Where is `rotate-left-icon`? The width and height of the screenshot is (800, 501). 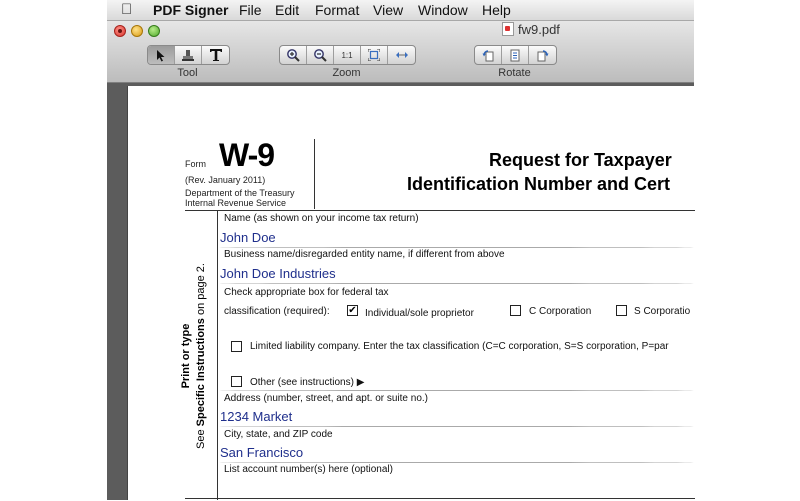
rotate-left-icon is located at coordinates (487, 55).